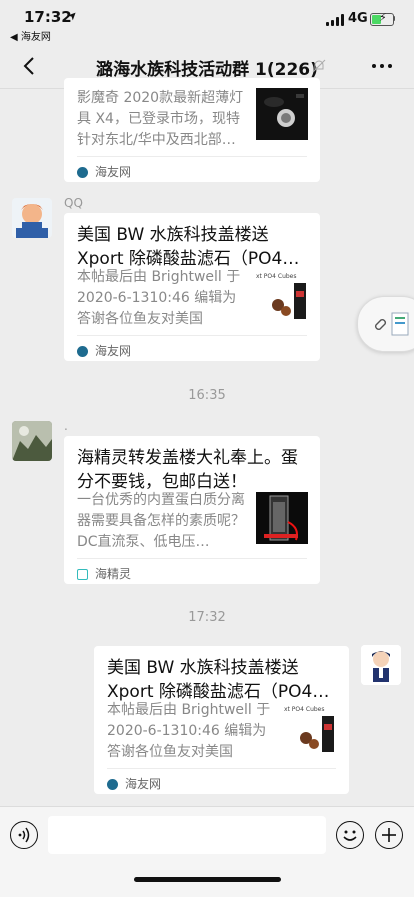  What do you see at coordinates (73, 203) in the screenshot?
I see `sender-nickname: QQ` at bounding box center [73, 203].